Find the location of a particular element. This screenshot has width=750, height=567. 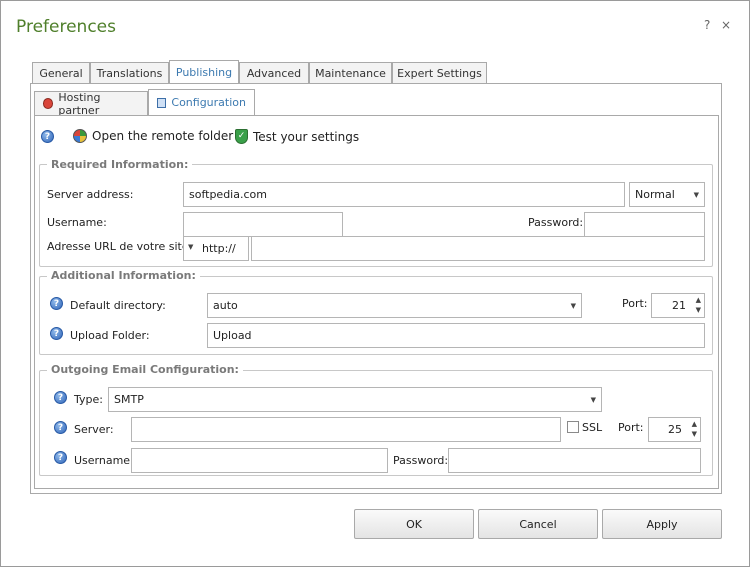

ftp-port-label: Port: is located at coordinates (635, 303).